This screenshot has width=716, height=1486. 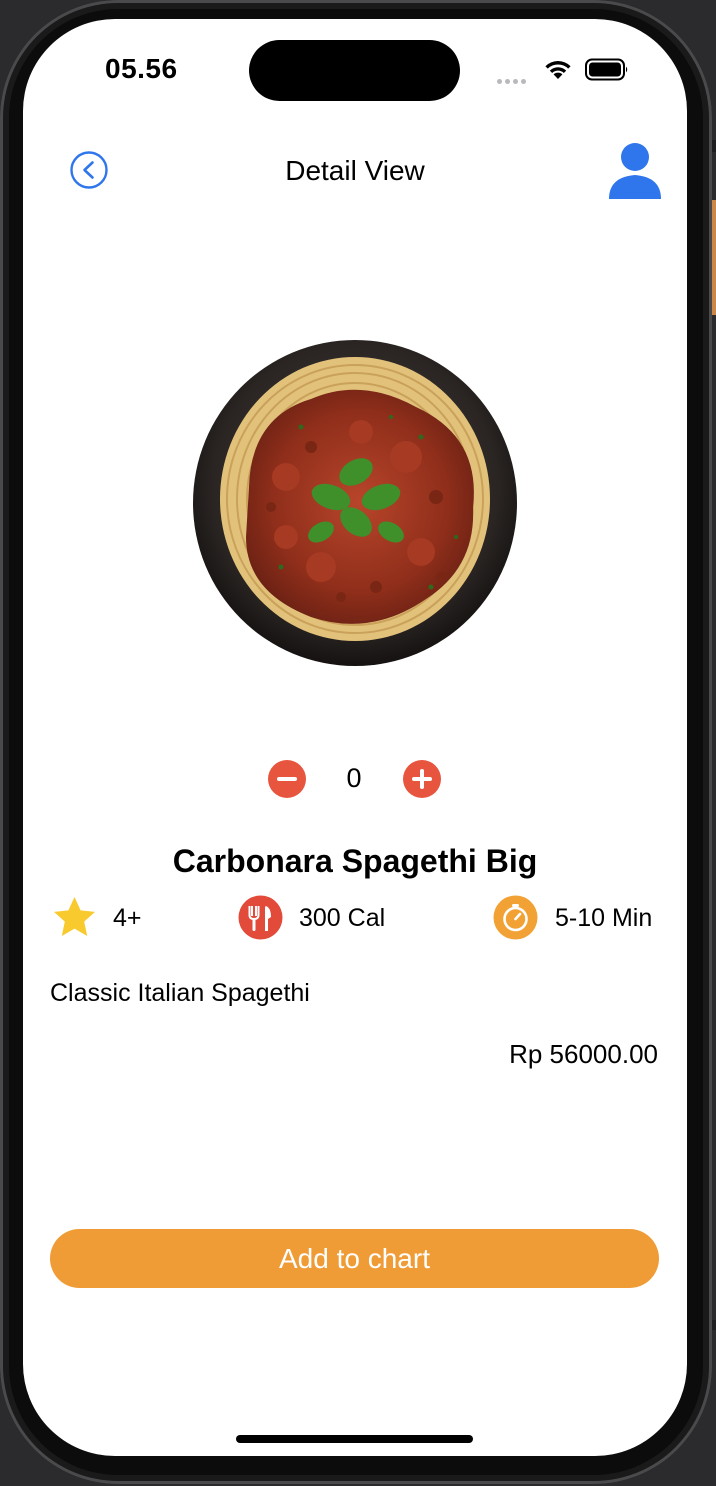 What do you see at coordinates (355, 503) in the screenshot?
I see `product-image` at bounding box center [355, 503].